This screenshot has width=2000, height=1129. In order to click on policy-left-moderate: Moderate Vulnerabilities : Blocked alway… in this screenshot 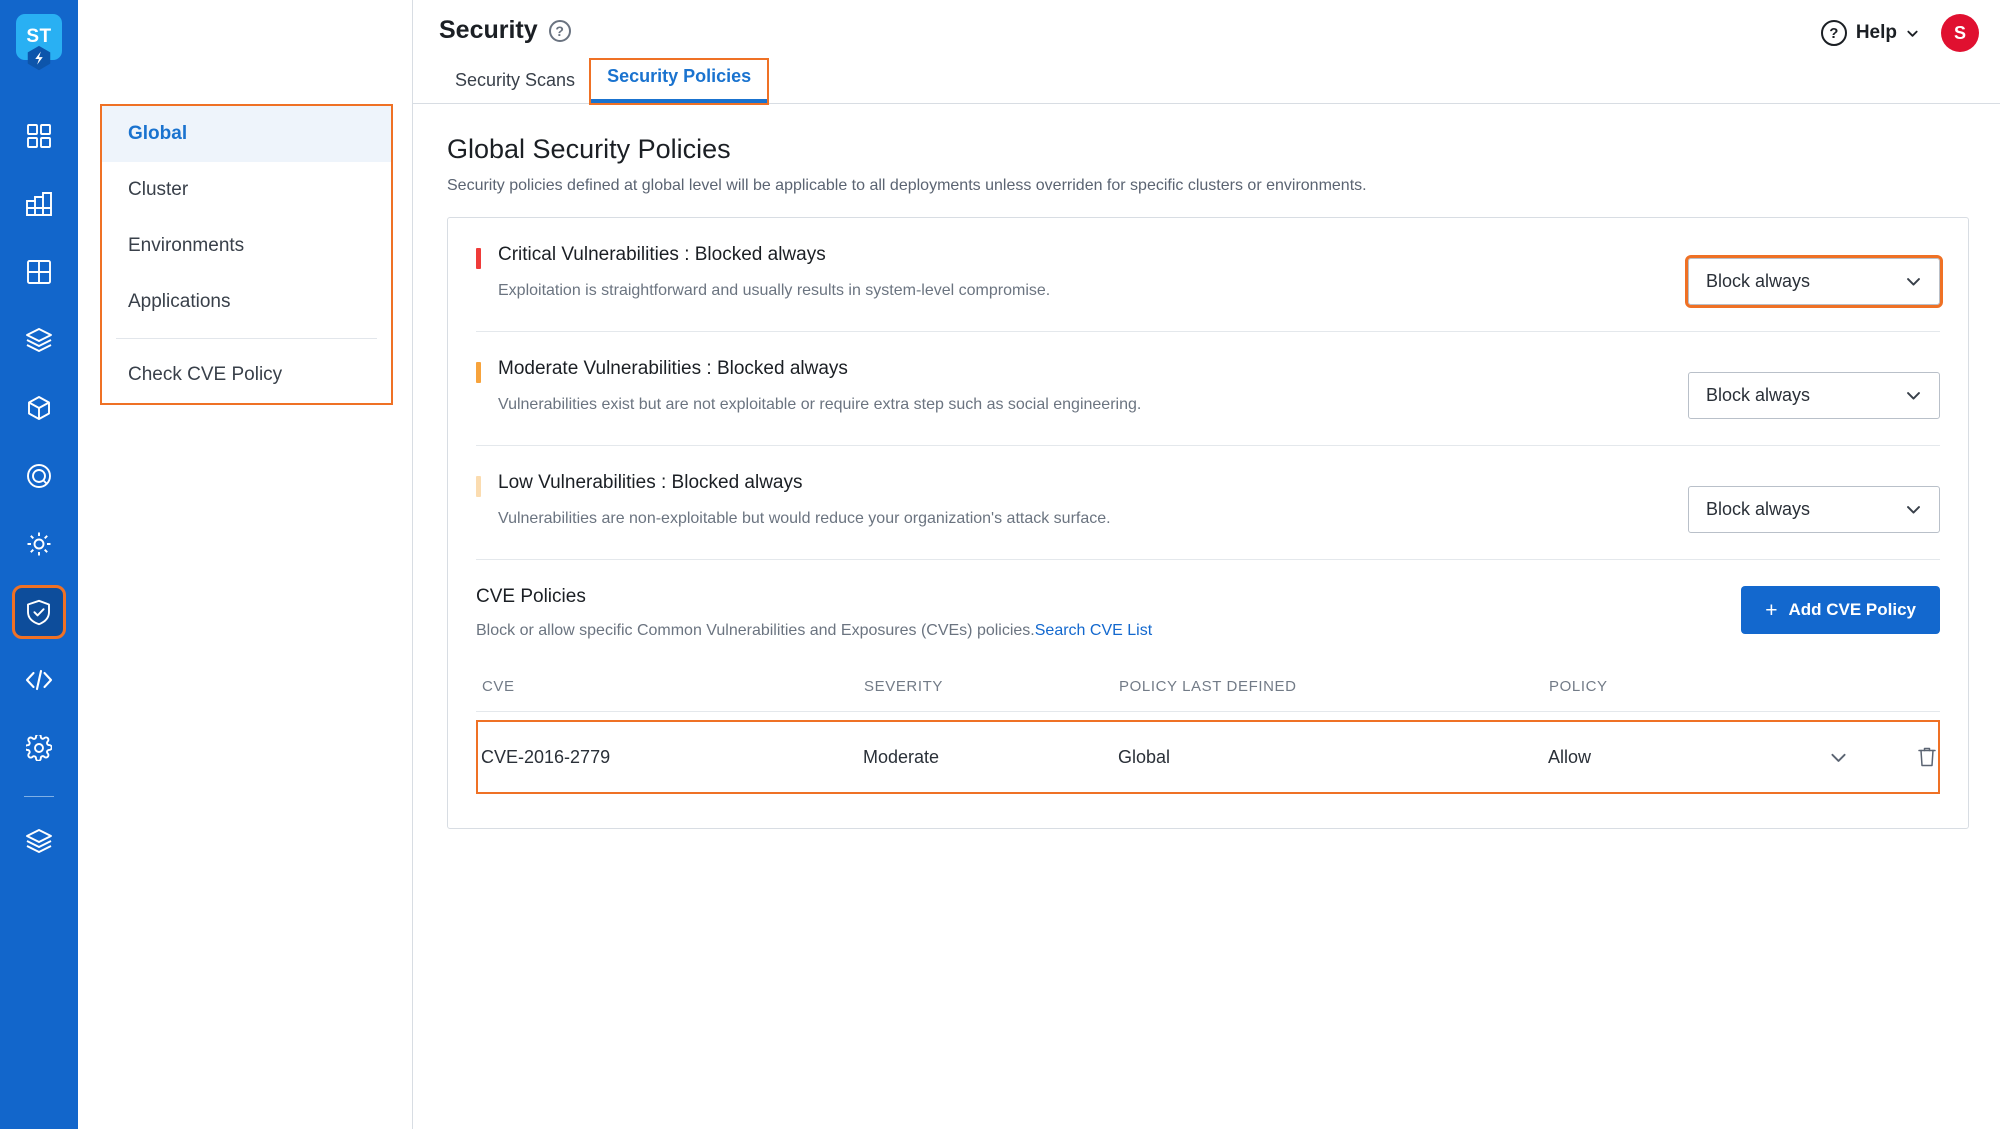, I will do `click(1082, 386)`.